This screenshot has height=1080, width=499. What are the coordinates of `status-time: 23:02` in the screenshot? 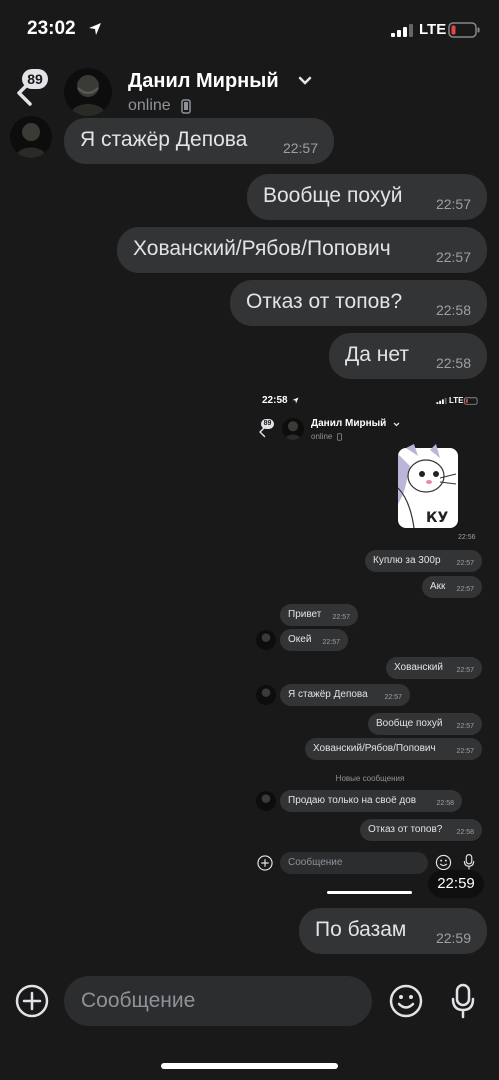 It's located at (51, 28).